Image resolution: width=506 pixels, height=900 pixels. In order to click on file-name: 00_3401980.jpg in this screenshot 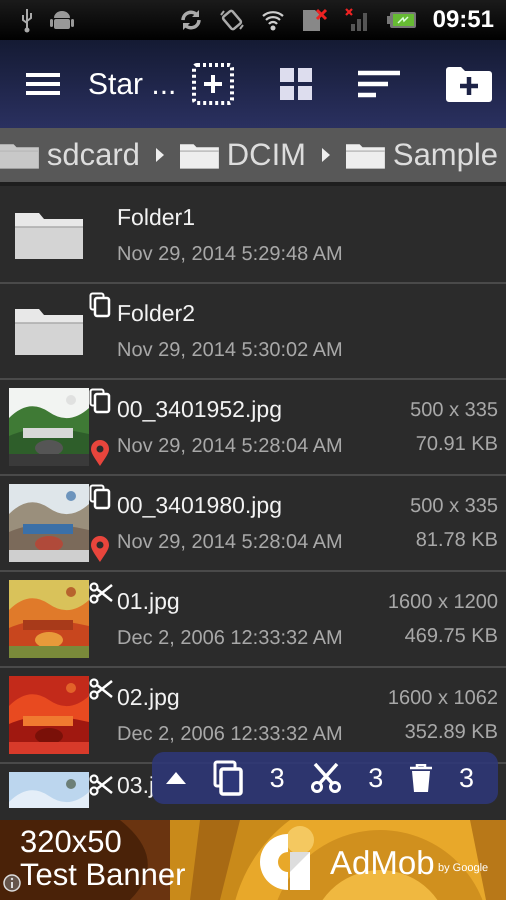, I will do `click(200, 506)`.